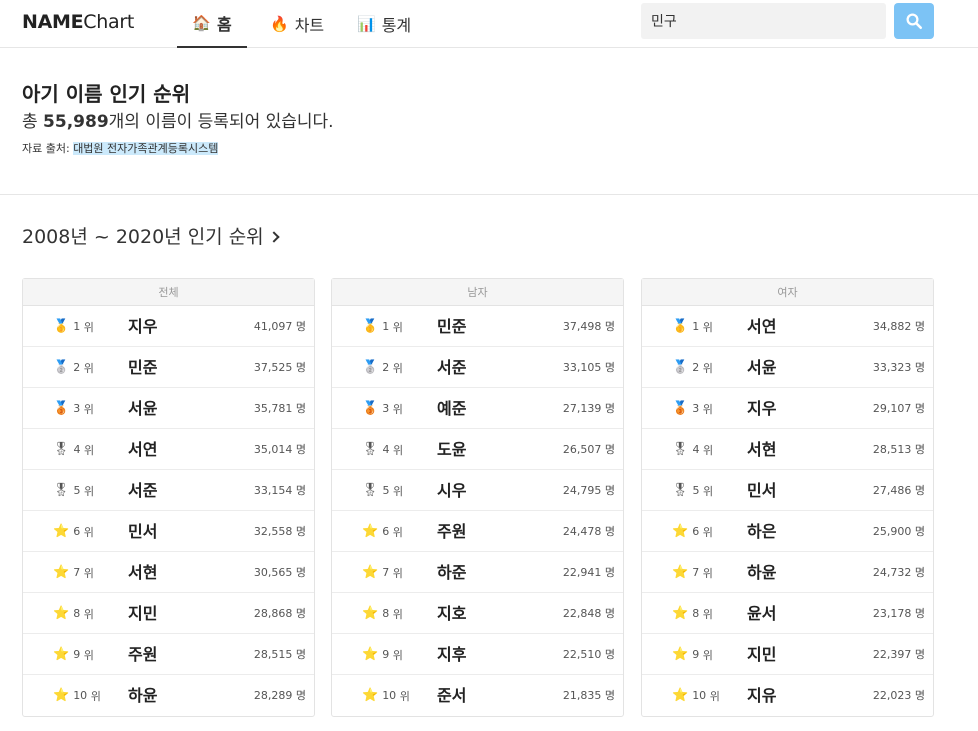  Describe the element at coordinates (146, 148) in the screenshot. I see `source-link: 대법원 전자가족관계등록시스템` at that location.